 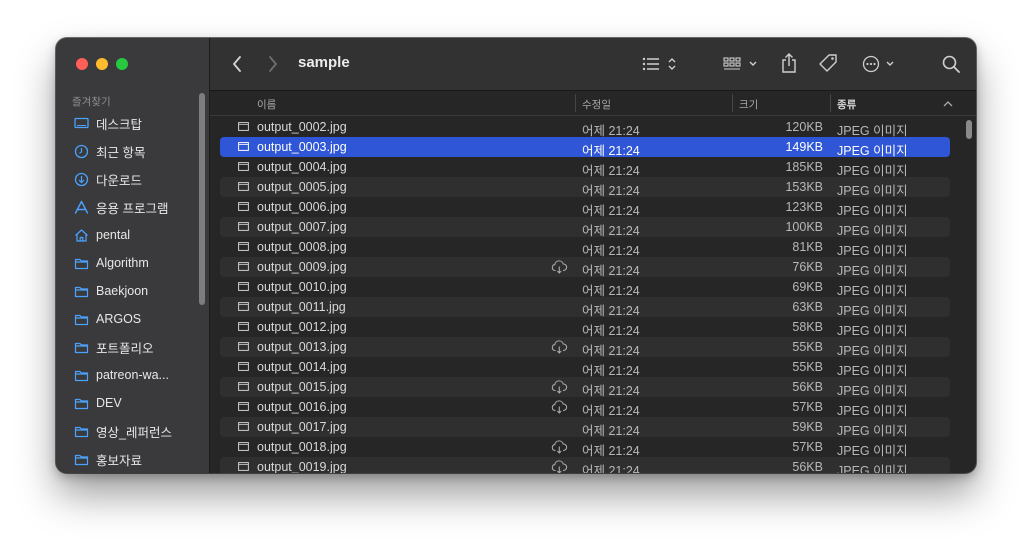 What do you see at coordinates (302, 187) in the screenshot?
I see `file-name: output_0005.jpg` at bounding box center [302, 187].